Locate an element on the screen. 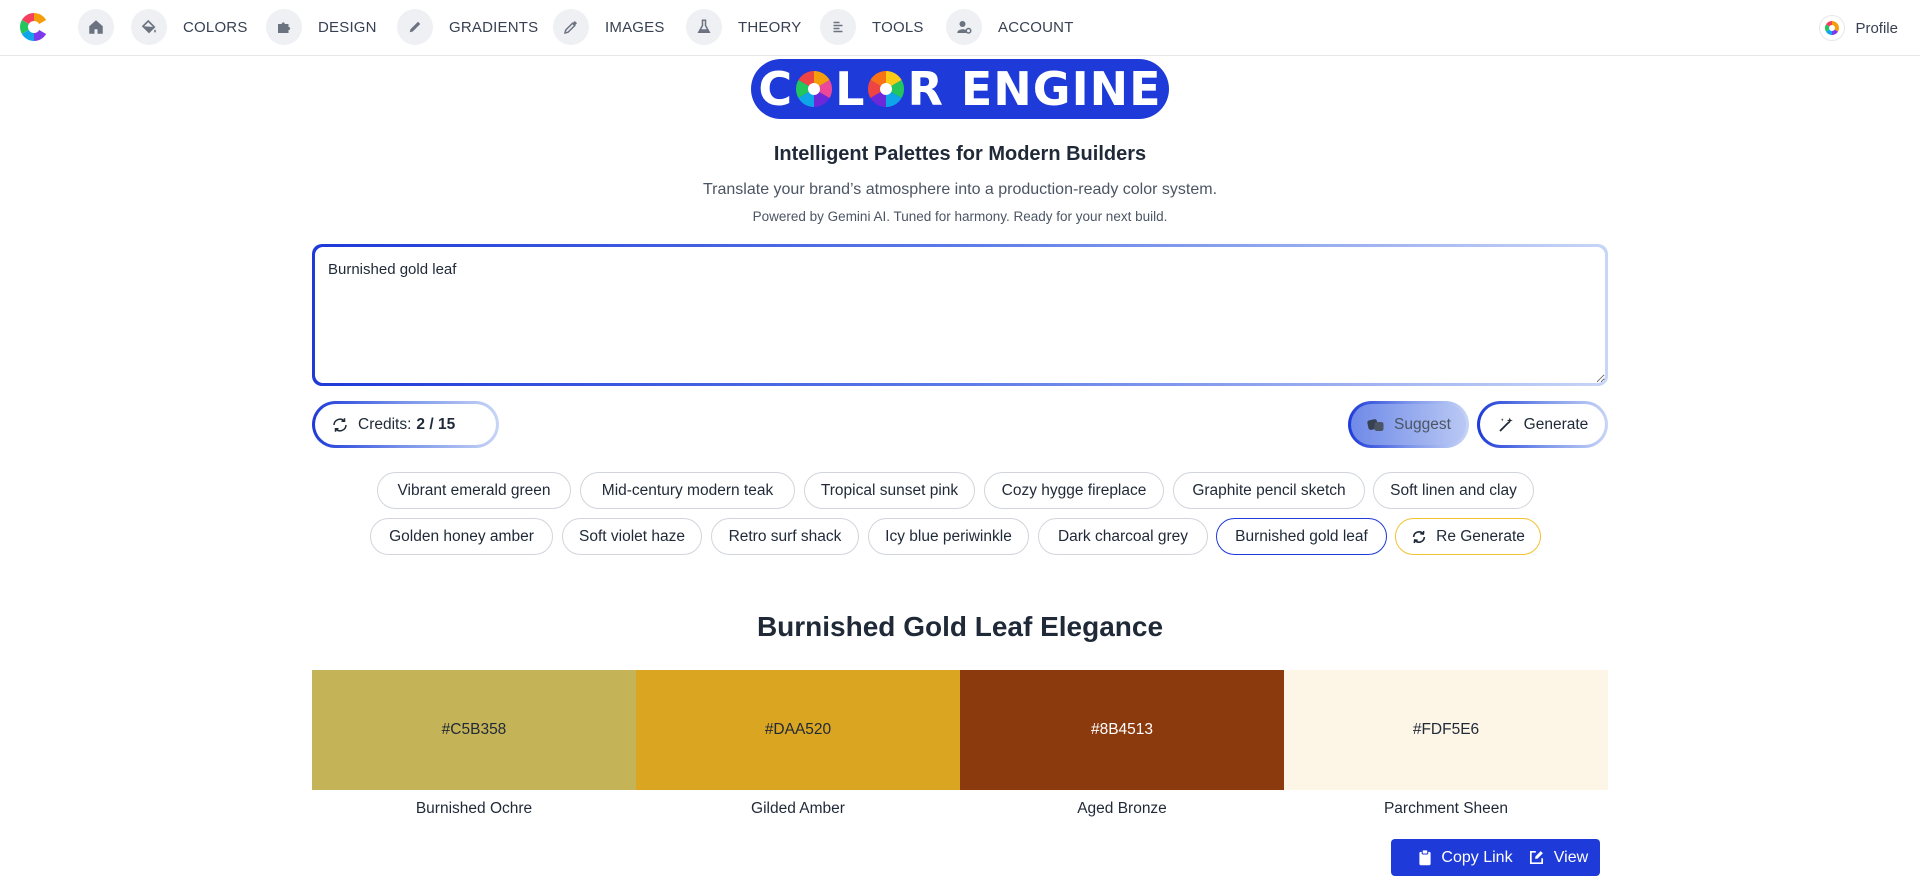  suggest-label: Suggest is located at coordinates (1422, 424).